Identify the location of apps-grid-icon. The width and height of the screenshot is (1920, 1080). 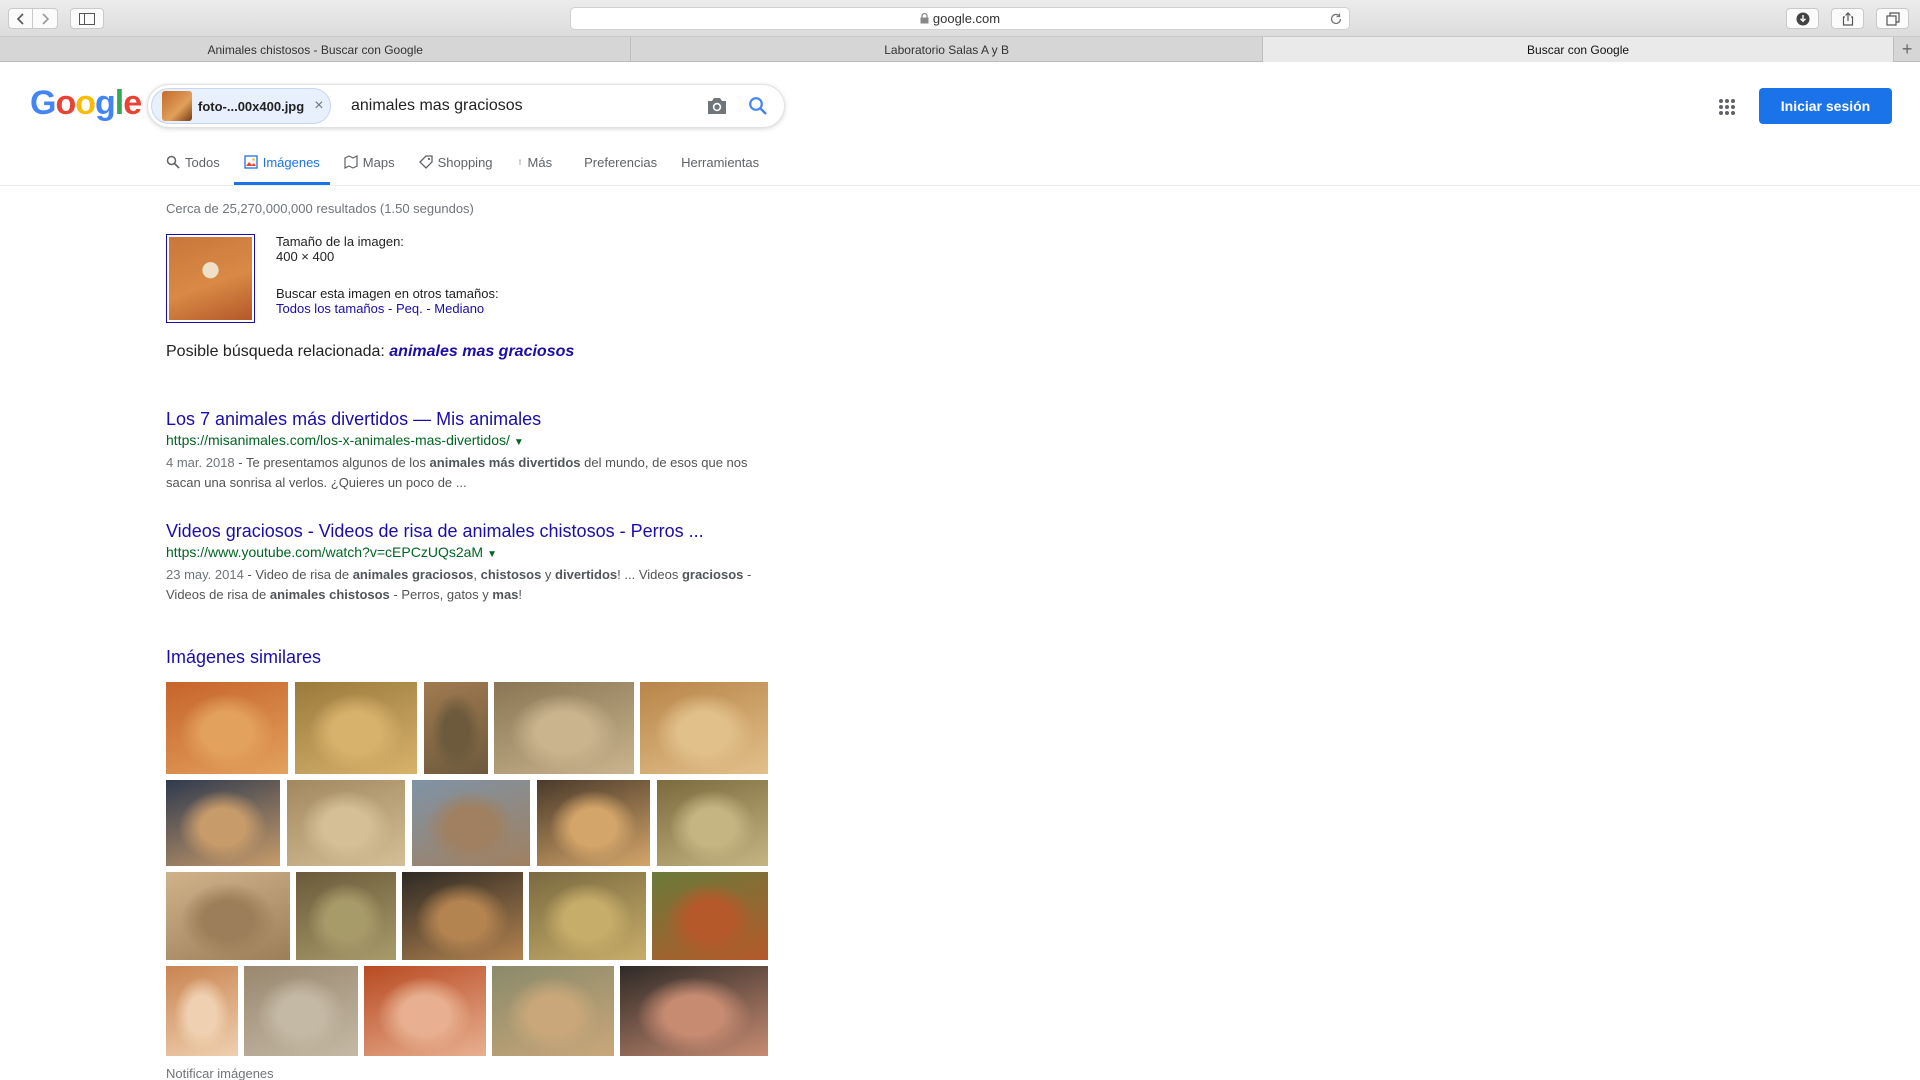
(1727, 107).